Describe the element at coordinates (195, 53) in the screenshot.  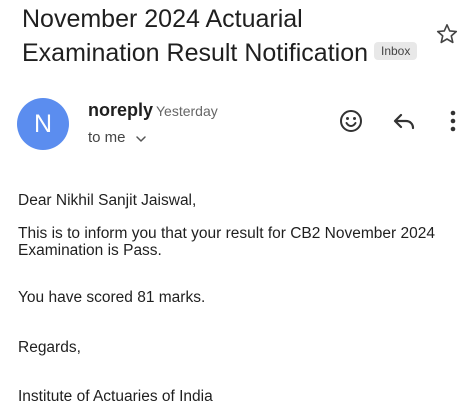
I see `subject-line-2-text: Examination Result Notification` at that location.